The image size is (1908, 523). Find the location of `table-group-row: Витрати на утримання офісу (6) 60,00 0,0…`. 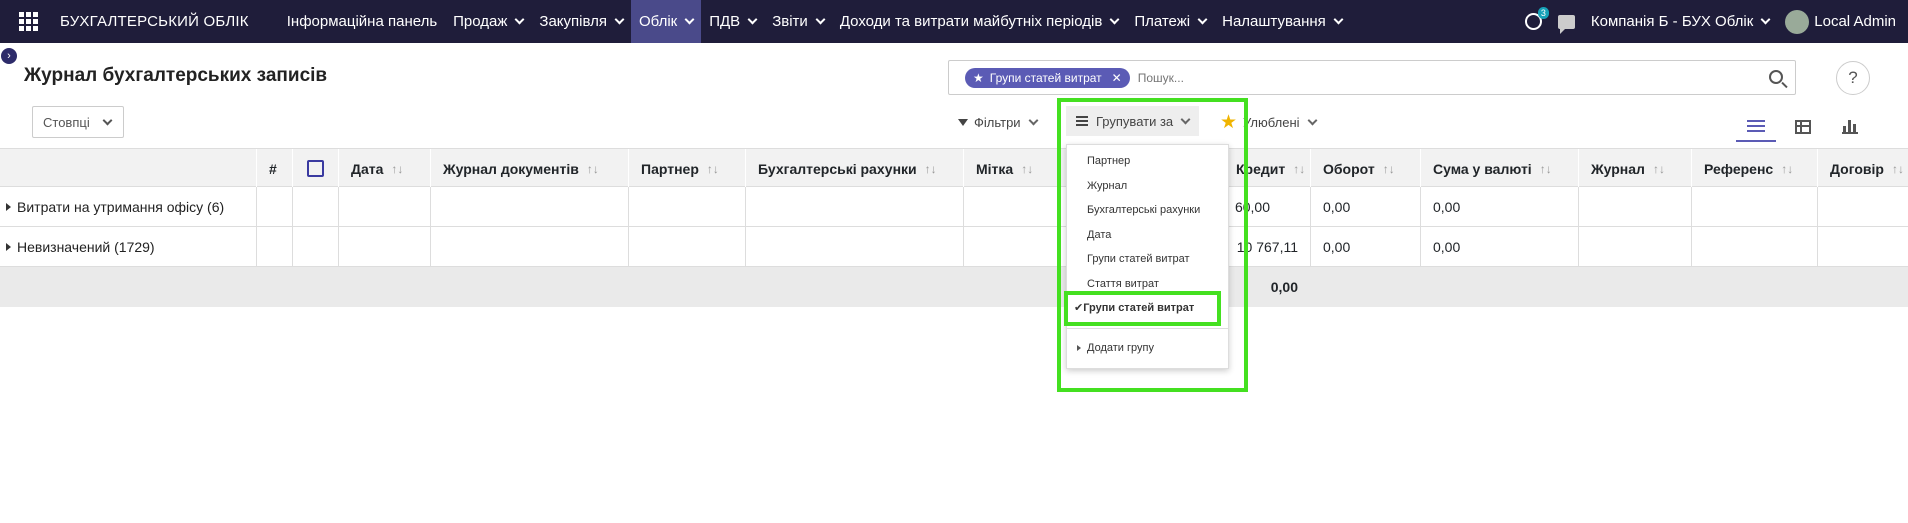

table-group-row: Витрати на утримання офісу (6) 60,00 0,0… is located at coordinates (954, 207).